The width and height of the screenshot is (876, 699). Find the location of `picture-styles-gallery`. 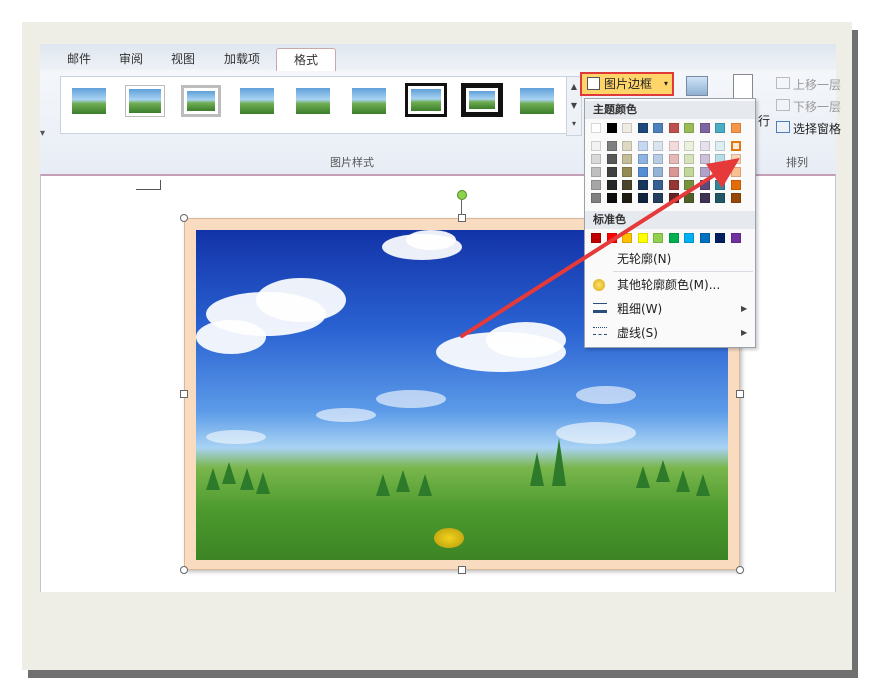

picture-styles-gallery is located at coordinates (321, 105).